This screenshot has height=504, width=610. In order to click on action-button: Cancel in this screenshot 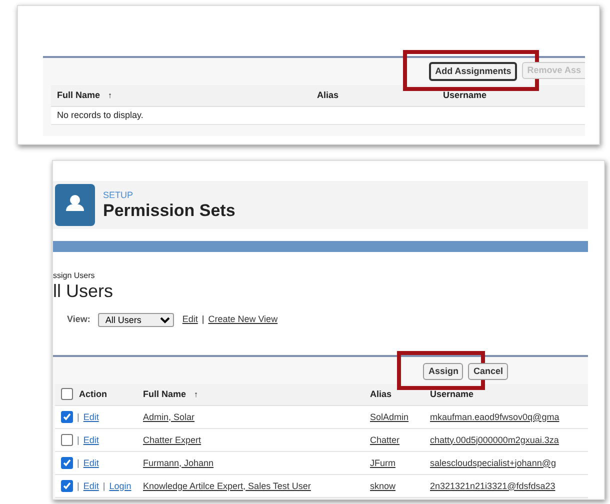, I will do `click(488, 371)`.